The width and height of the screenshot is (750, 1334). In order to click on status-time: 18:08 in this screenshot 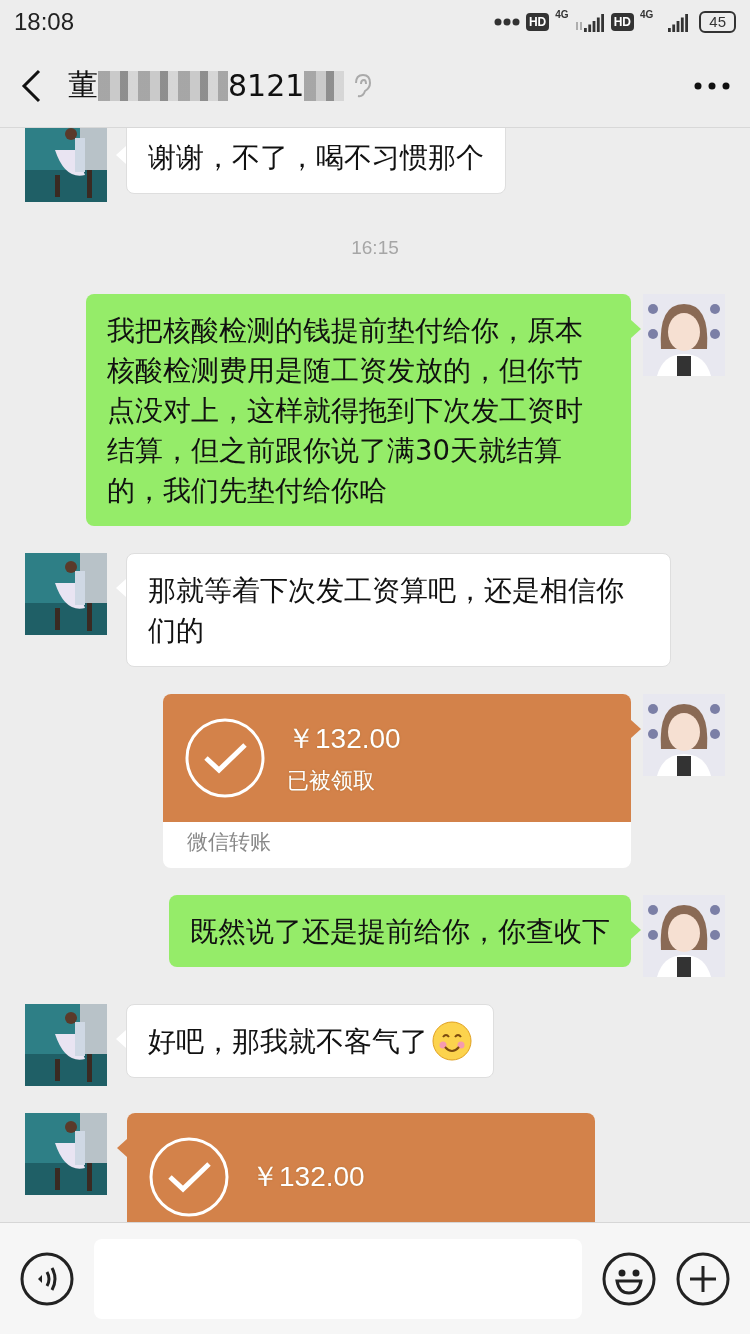, I will do `click(44, 22)`.